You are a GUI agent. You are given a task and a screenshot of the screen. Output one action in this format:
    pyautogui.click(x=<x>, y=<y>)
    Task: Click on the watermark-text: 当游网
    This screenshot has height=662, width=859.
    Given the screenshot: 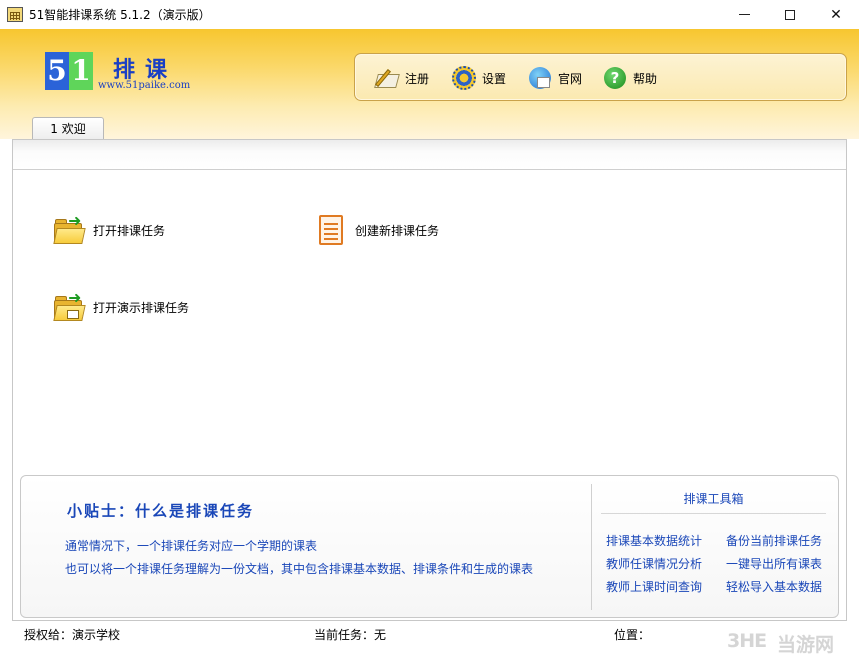 What is the action you would take?
    pyautogui.click(x=806, y=645)
    